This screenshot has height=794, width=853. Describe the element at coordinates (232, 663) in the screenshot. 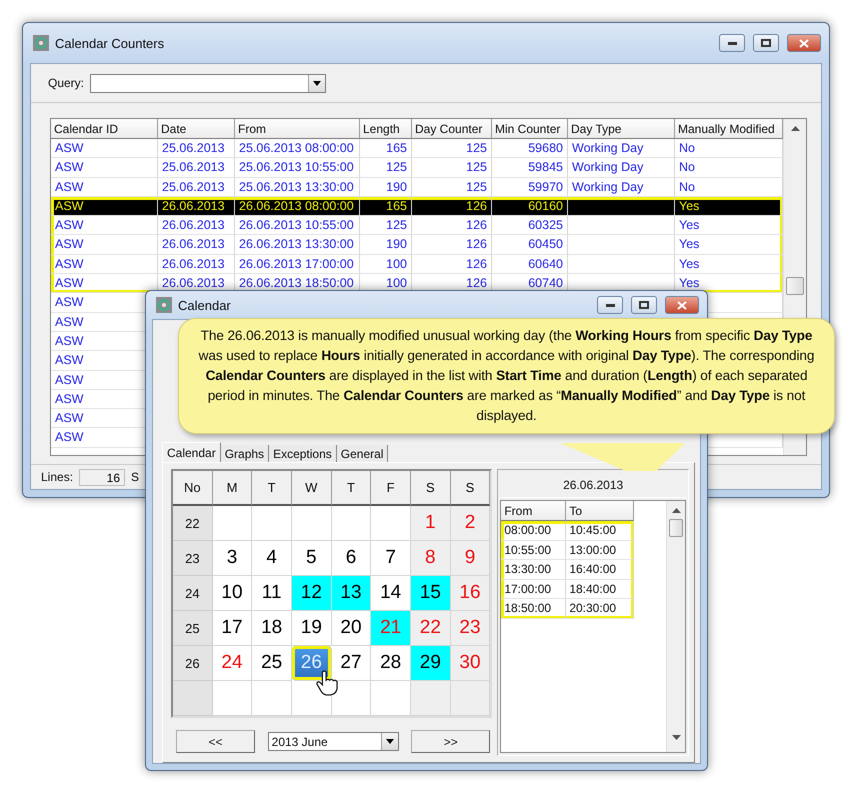

I see `day-cell: 24` at that location.